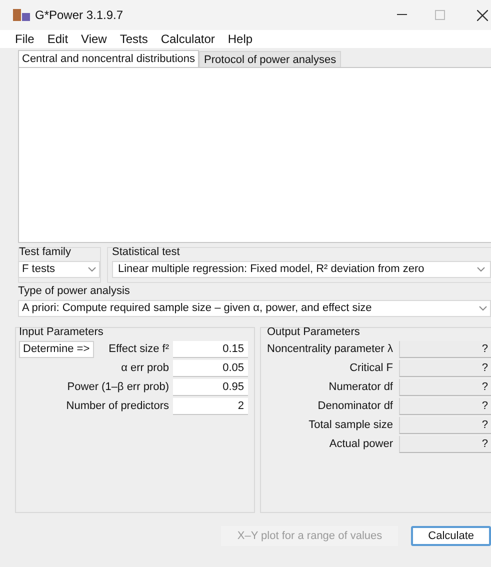 This screenshot has width=491, height=567. I want to click on field-label: Actual power, so click(361, 444).